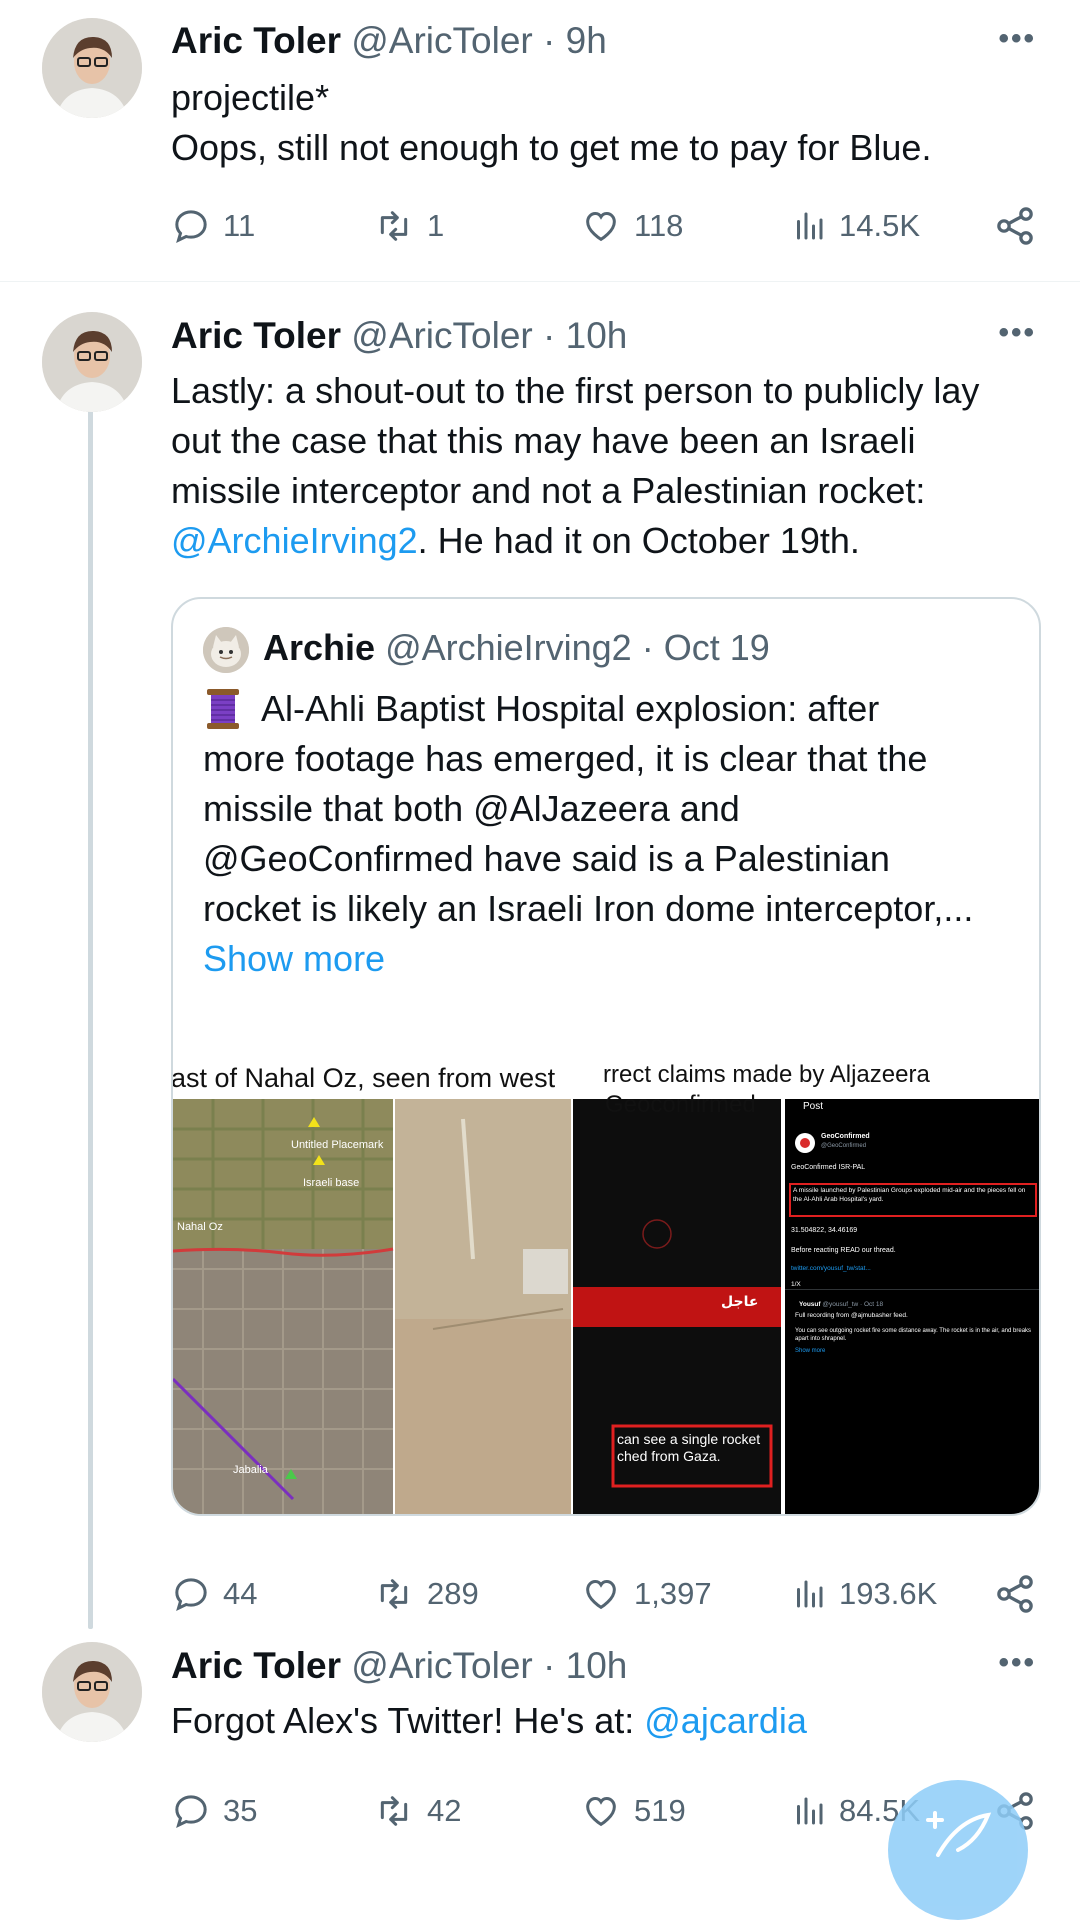 This screenshot has height=1925, width=1080. I want to click on quote-display-name: Archie, so click(319, 647).